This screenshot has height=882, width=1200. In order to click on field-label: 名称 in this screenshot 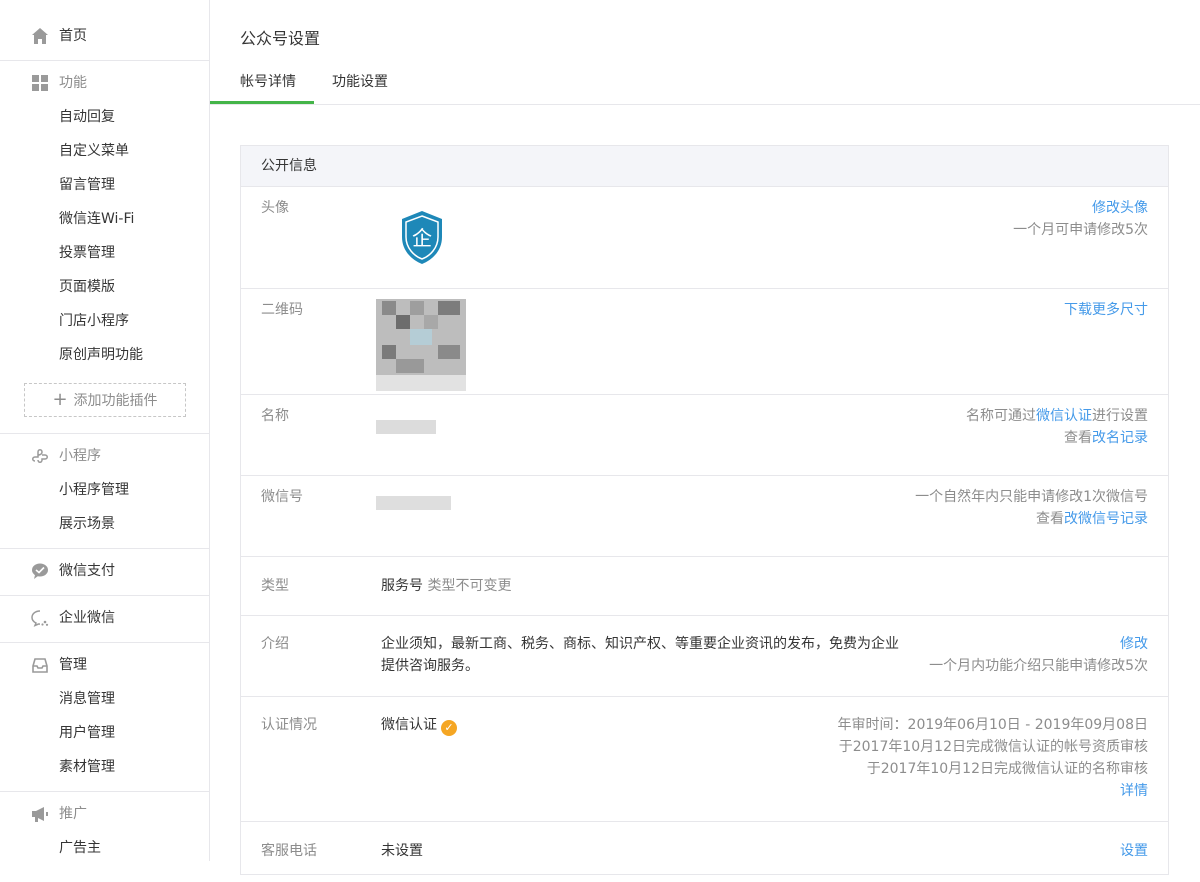, I will do `click(275, 416)`.